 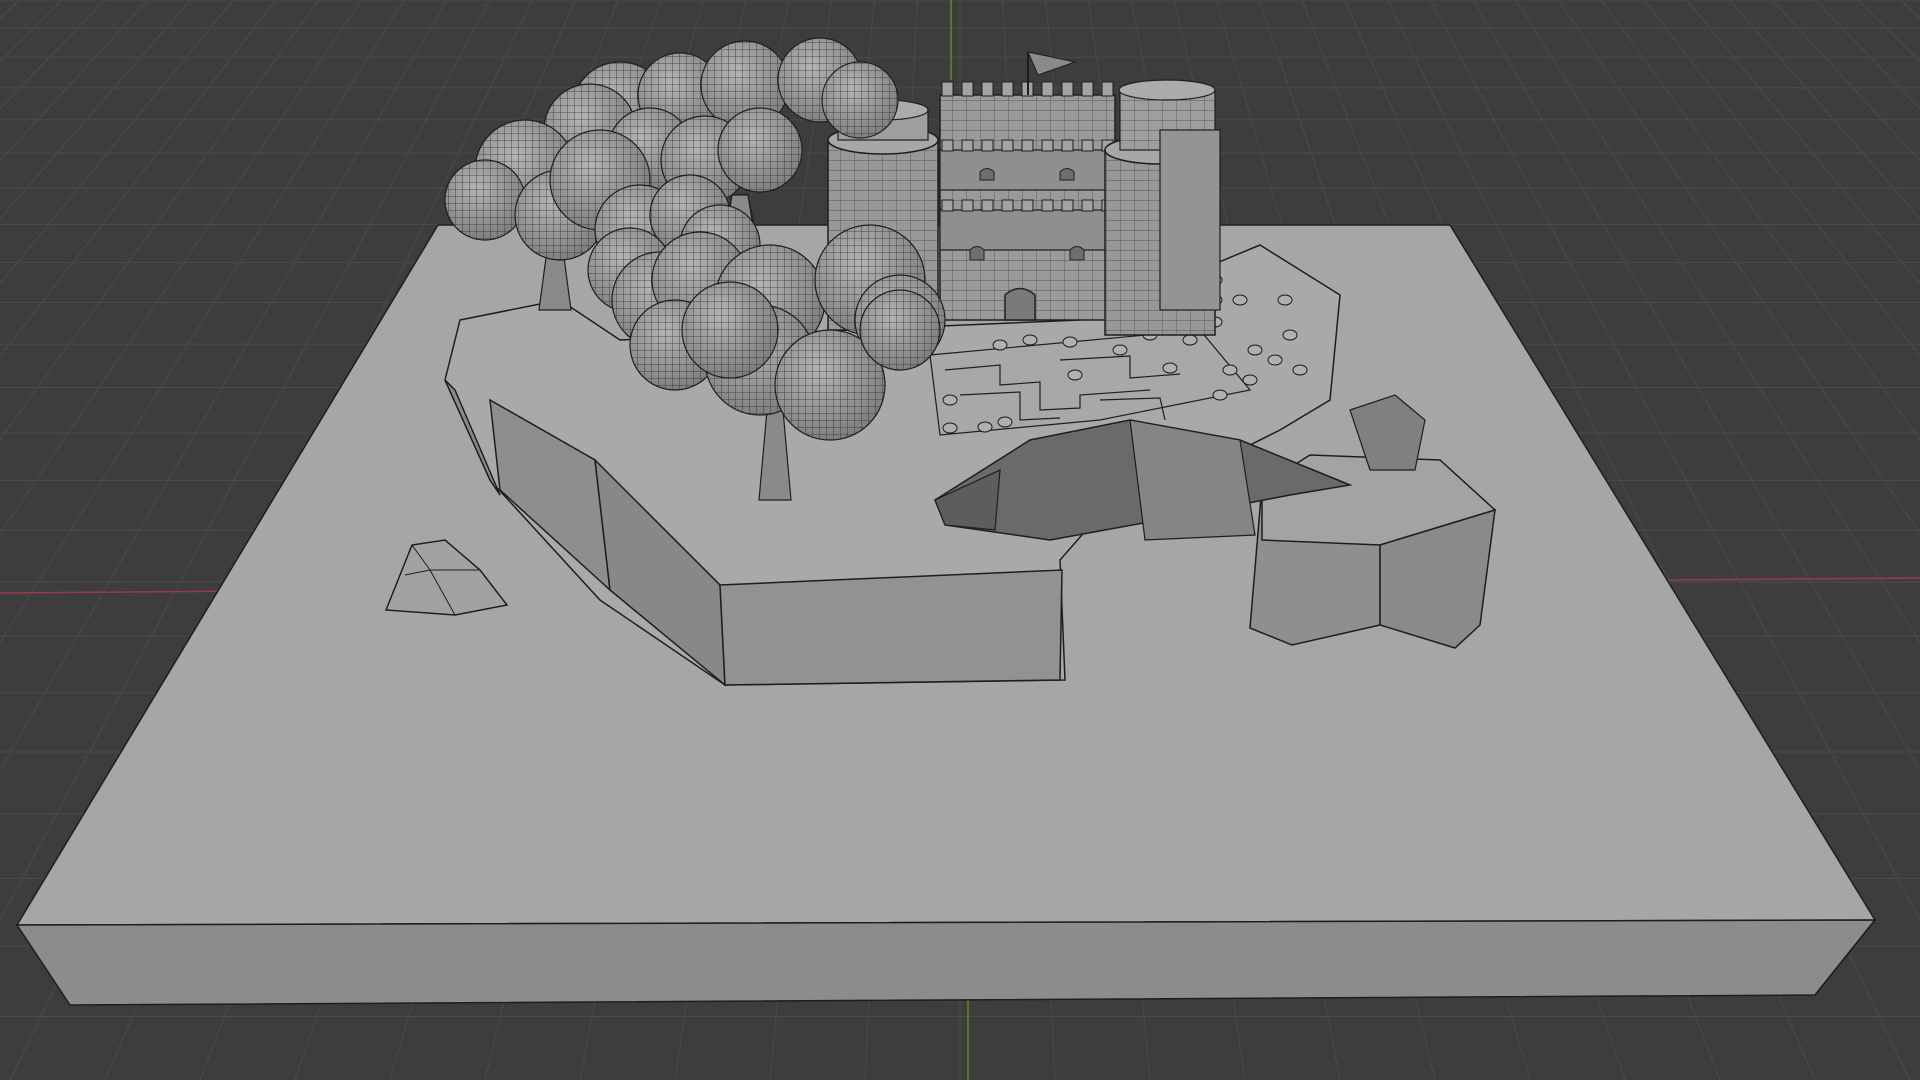 What do you see at coordinates (1162, 207) in the screenshot?
I see `tower-right` at bounding box center [1162, 207].